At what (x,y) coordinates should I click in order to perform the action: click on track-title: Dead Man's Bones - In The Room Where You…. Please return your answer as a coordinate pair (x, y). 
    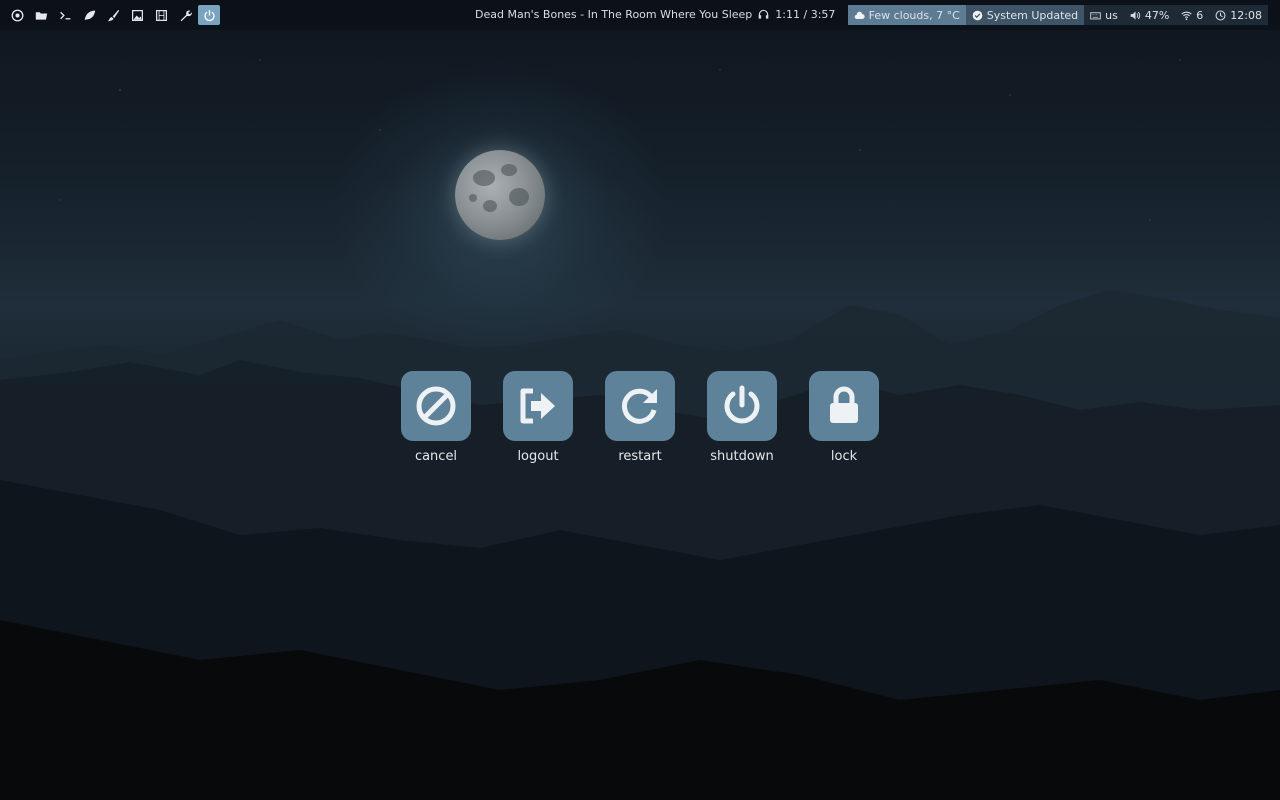
    Looking at the image, I should click on (614, 14).